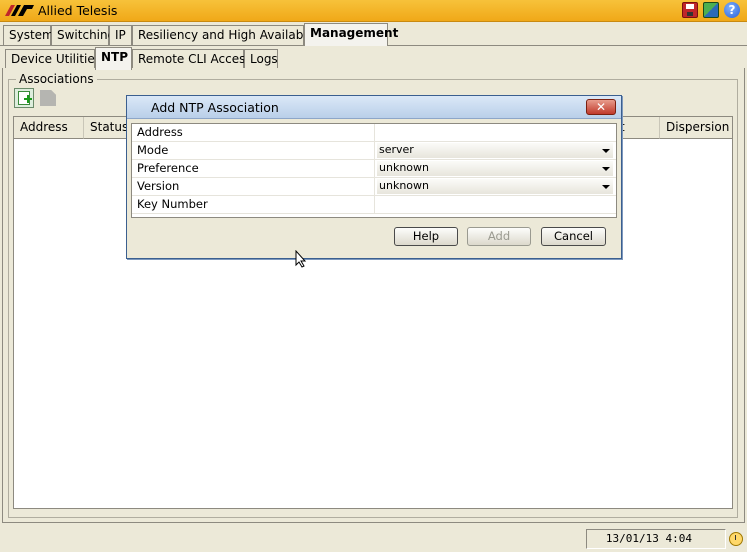  I want to click on field-label-preference: Preference, so click(253, 169).